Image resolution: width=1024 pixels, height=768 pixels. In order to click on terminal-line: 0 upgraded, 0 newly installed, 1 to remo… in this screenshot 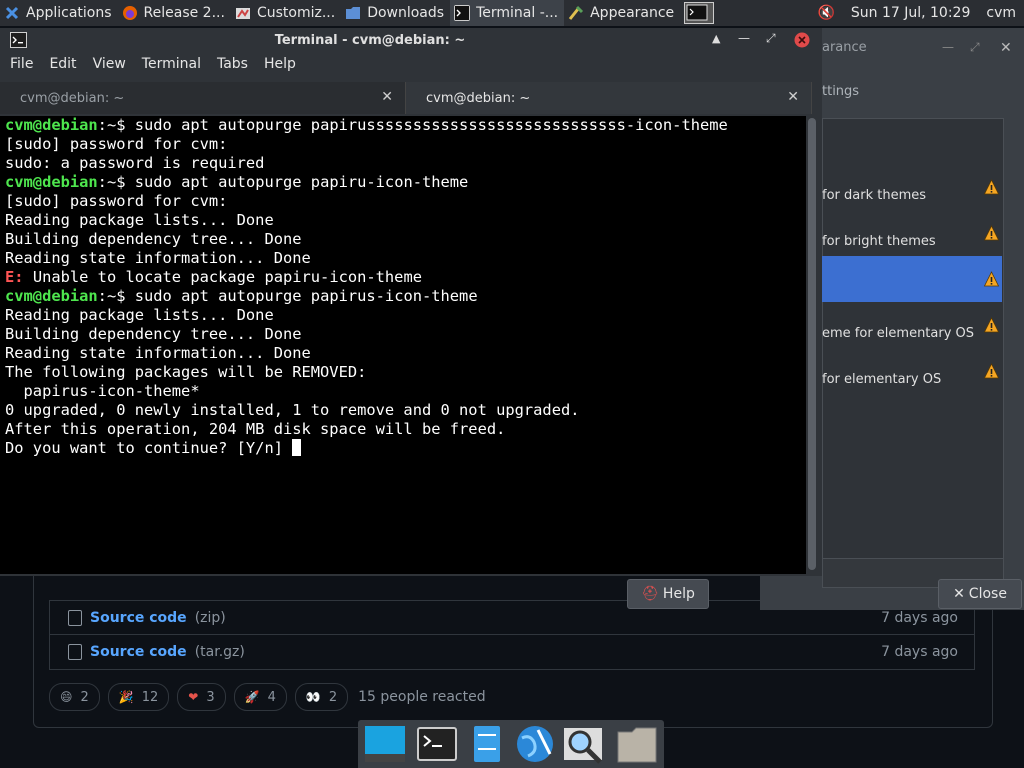, I will do `click(292, 410)`.